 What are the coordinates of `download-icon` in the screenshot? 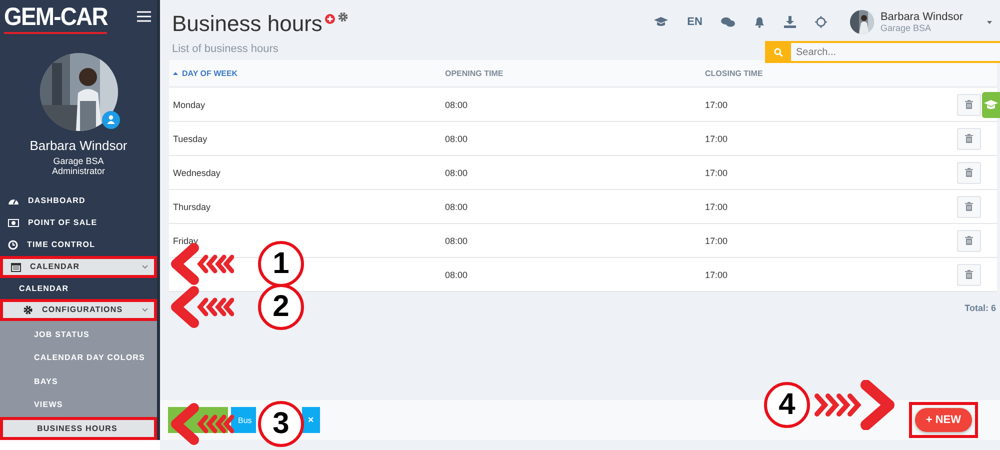 It's located at (790, 22).